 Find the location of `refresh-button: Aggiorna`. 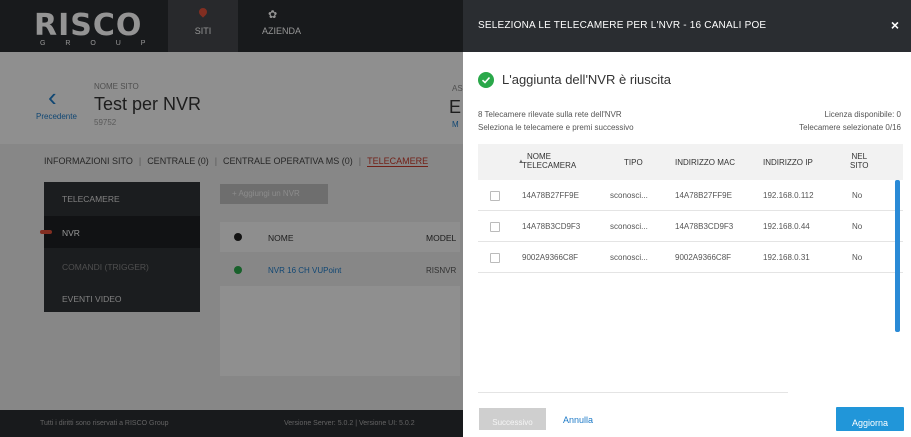

refresh-button: Aggiorna is located at coordinates (870, 419).